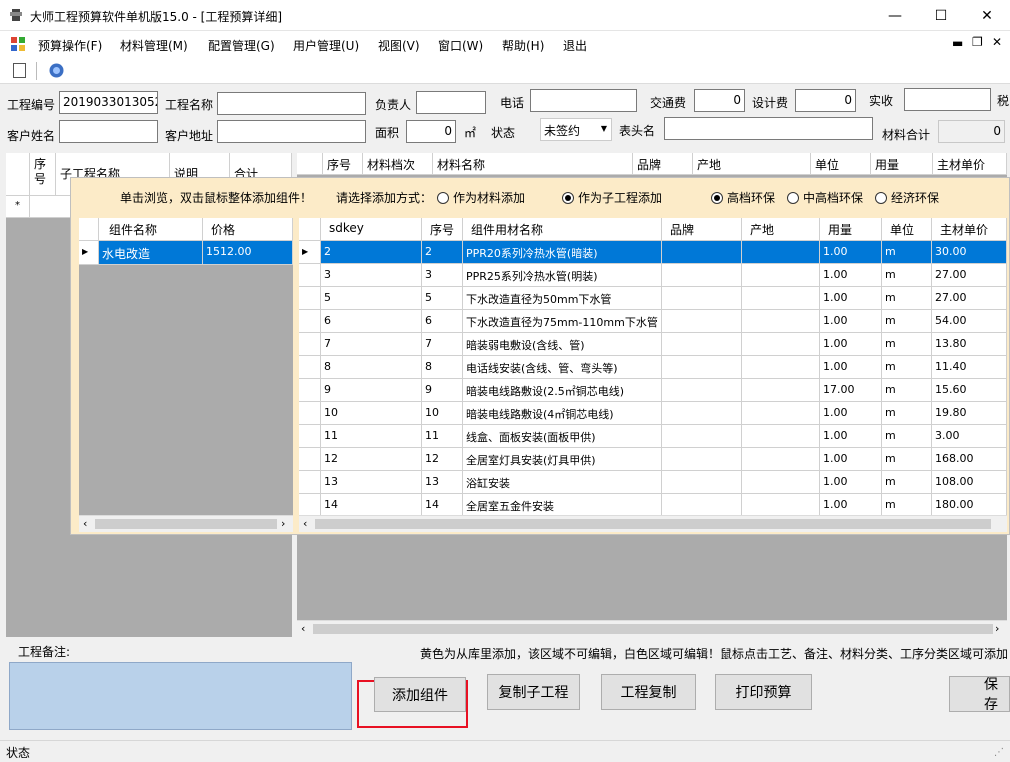 This screenshot has width=1010, height=762. I want to click on material-row: 14 14 全居室五金件安装 1.00 m 180.00, so click(653, 505).